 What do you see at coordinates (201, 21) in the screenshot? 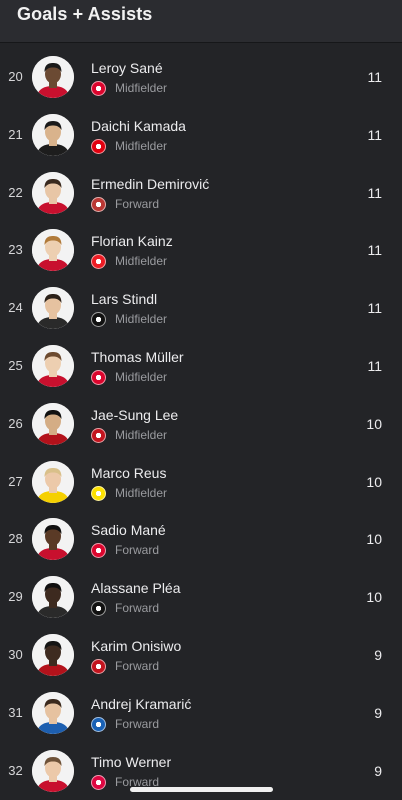
I see `header-bar: Goals + Assists` at bounding box center [201, 21].